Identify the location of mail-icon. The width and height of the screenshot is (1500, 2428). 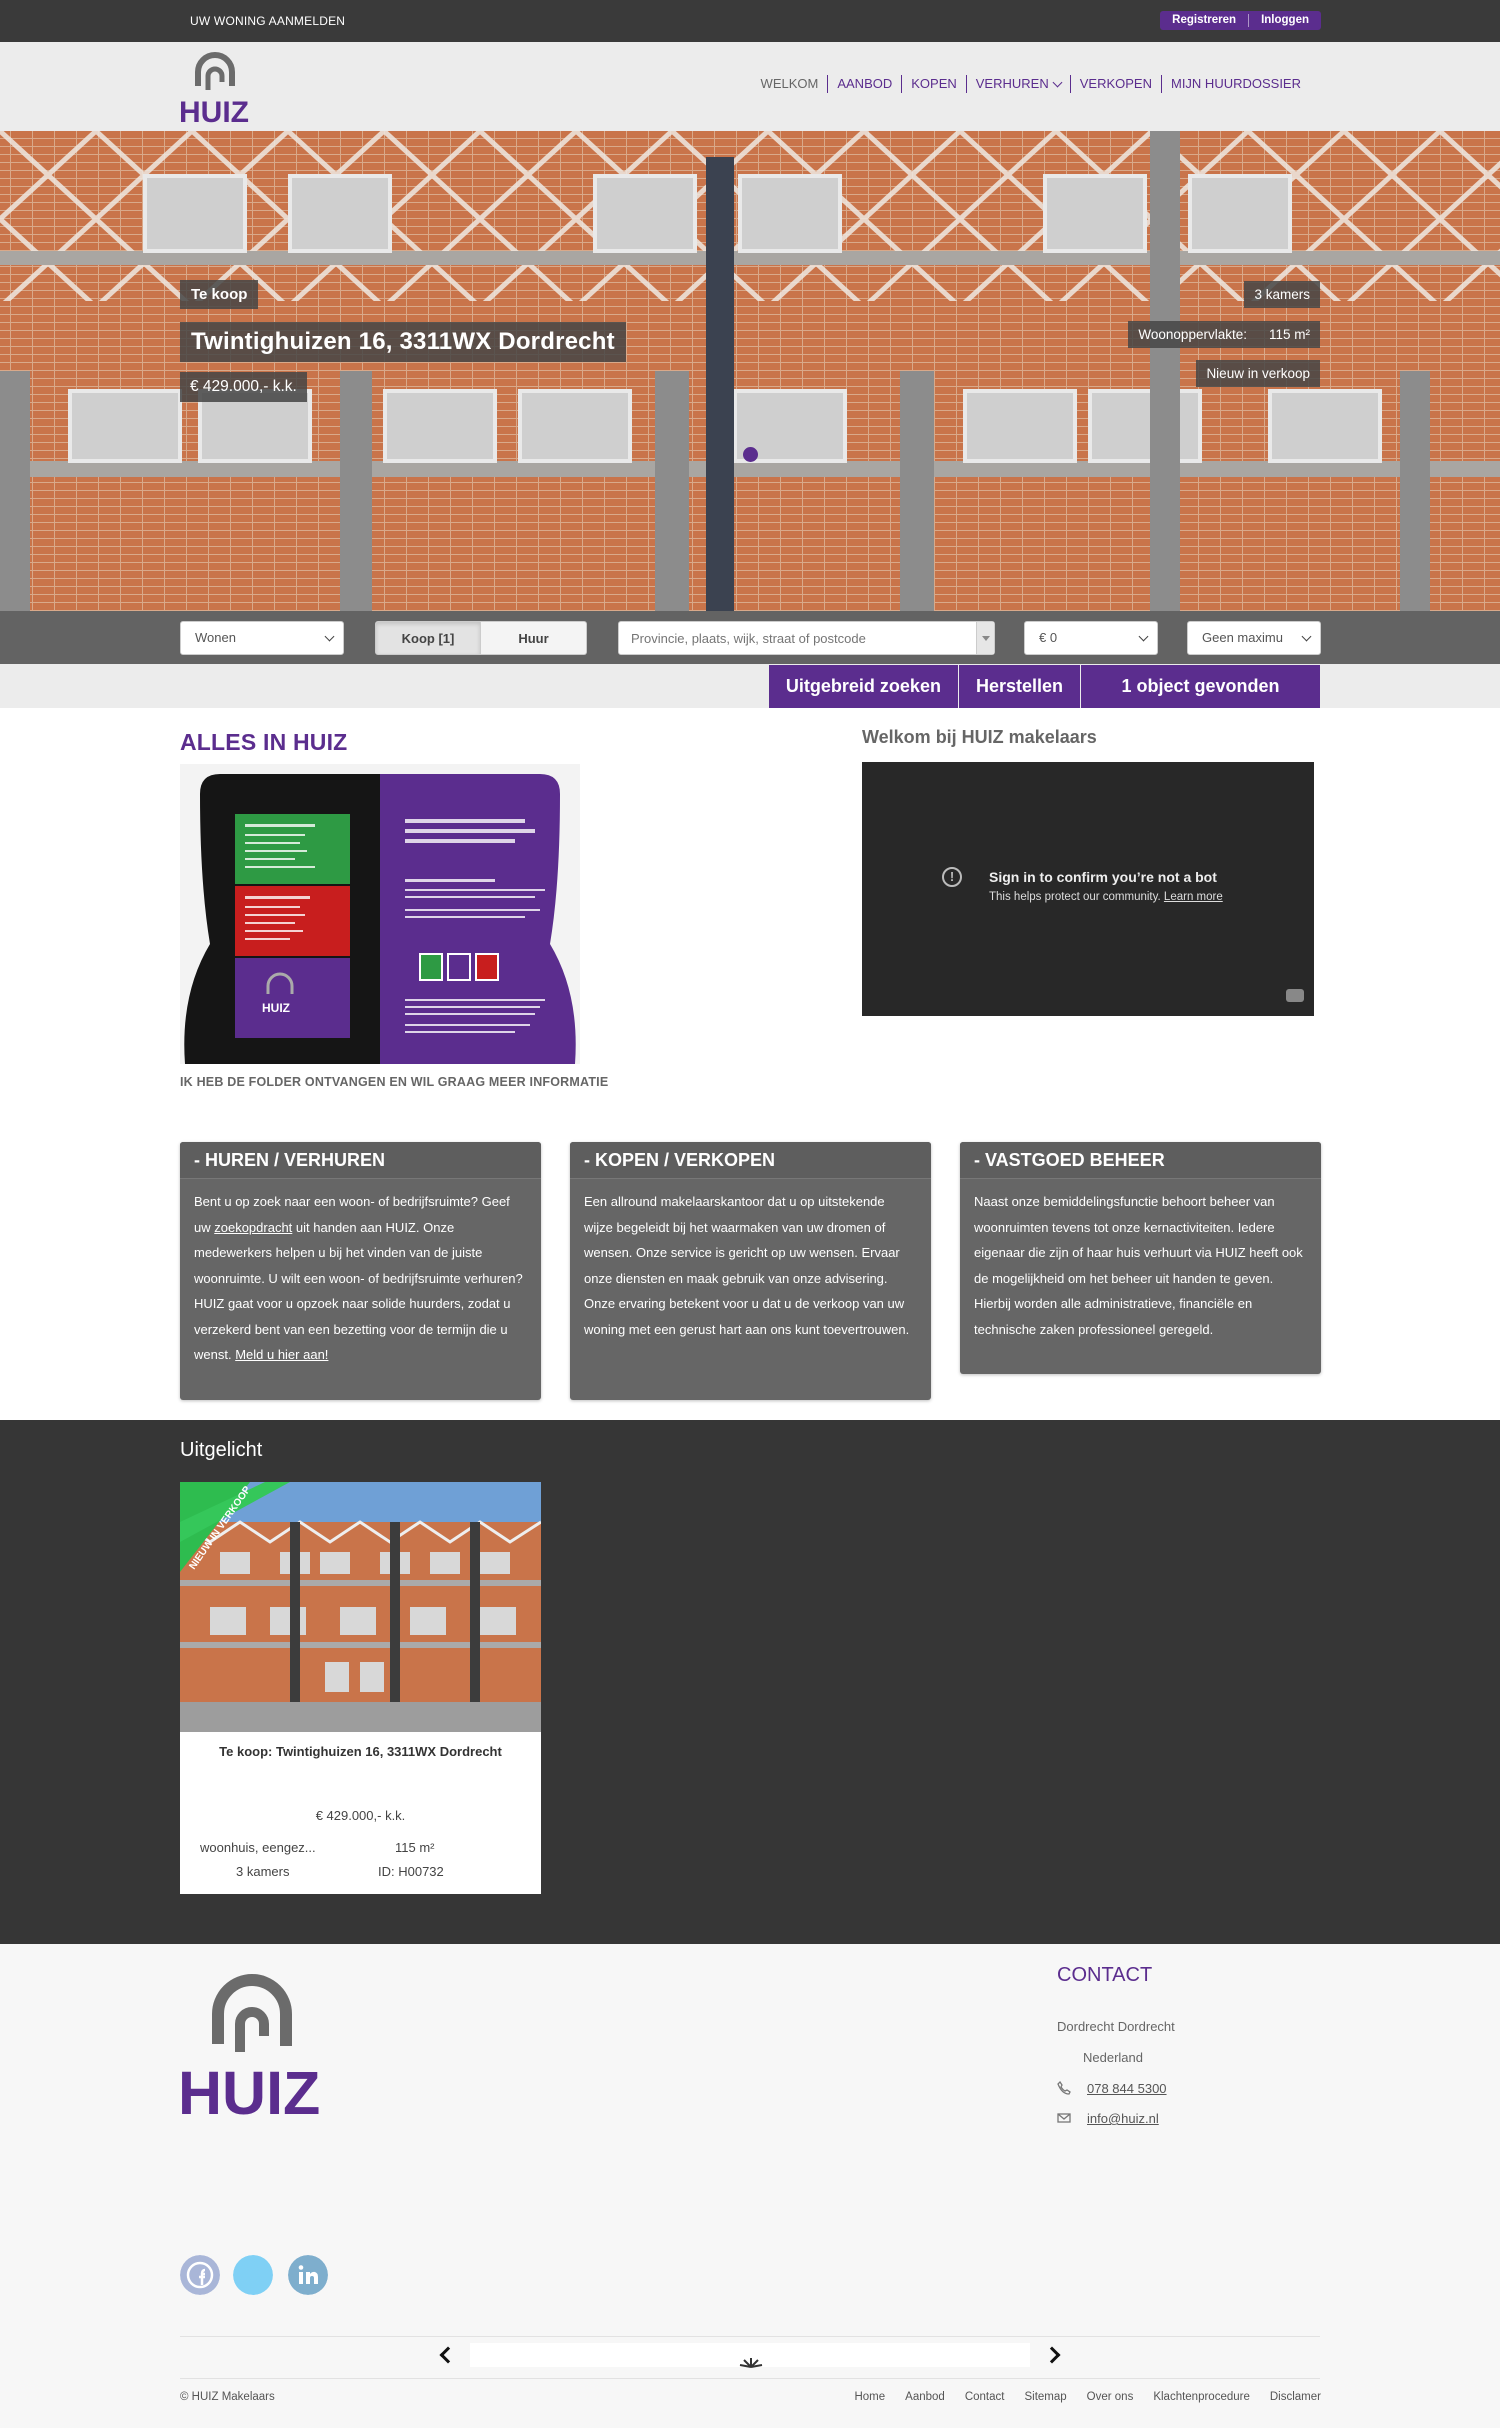
(1064, 2118).